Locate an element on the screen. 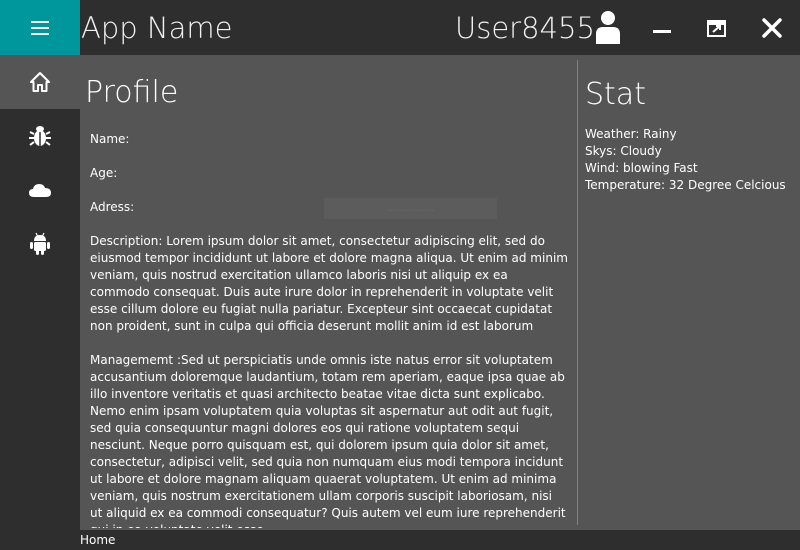 This screenshot has width=800, height=550. maximize-button is located at coordinates (717, 28).